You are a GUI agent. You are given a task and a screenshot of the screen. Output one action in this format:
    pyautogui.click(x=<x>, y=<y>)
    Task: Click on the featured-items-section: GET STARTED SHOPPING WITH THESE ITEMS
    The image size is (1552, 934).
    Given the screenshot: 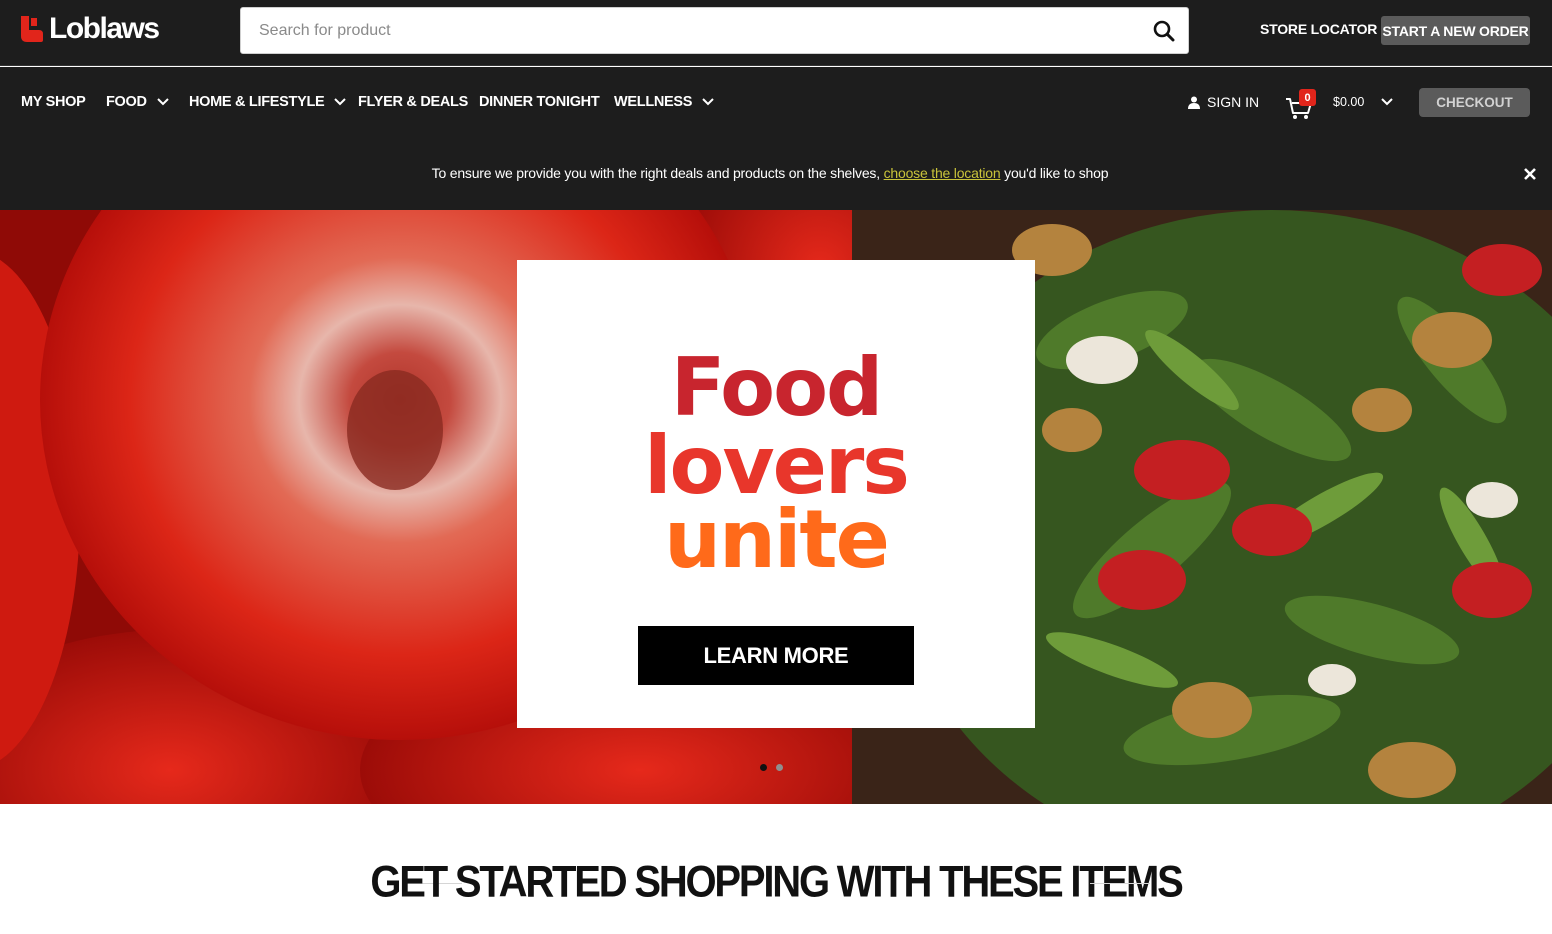 What is the action you would take?
    pyautogui.click(x=776, y=869)
    